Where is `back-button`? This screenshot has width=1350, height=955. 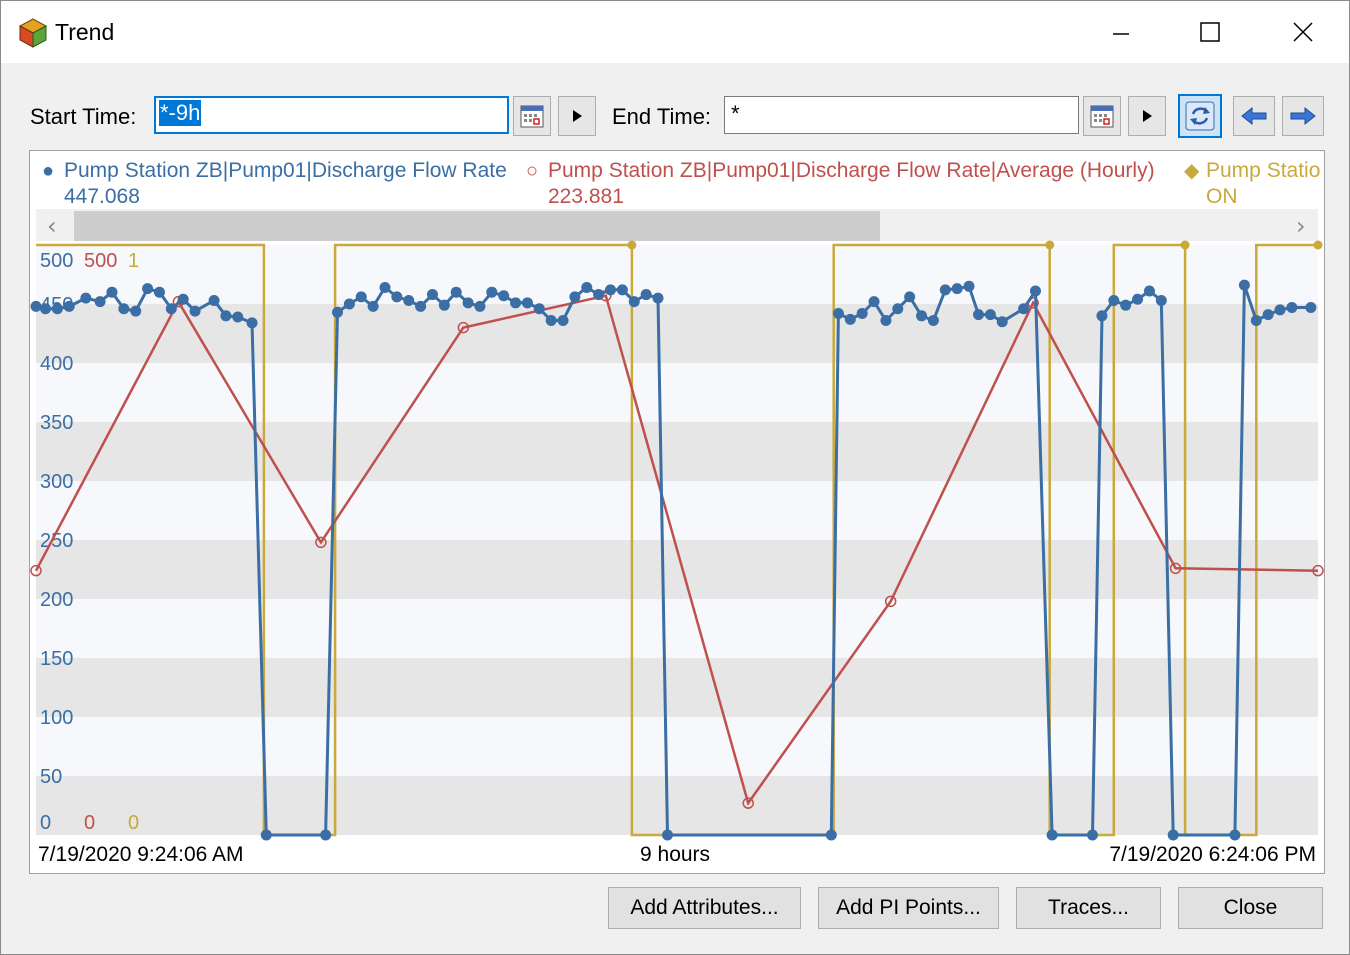
back-button is located at coordinates (1254, 116).